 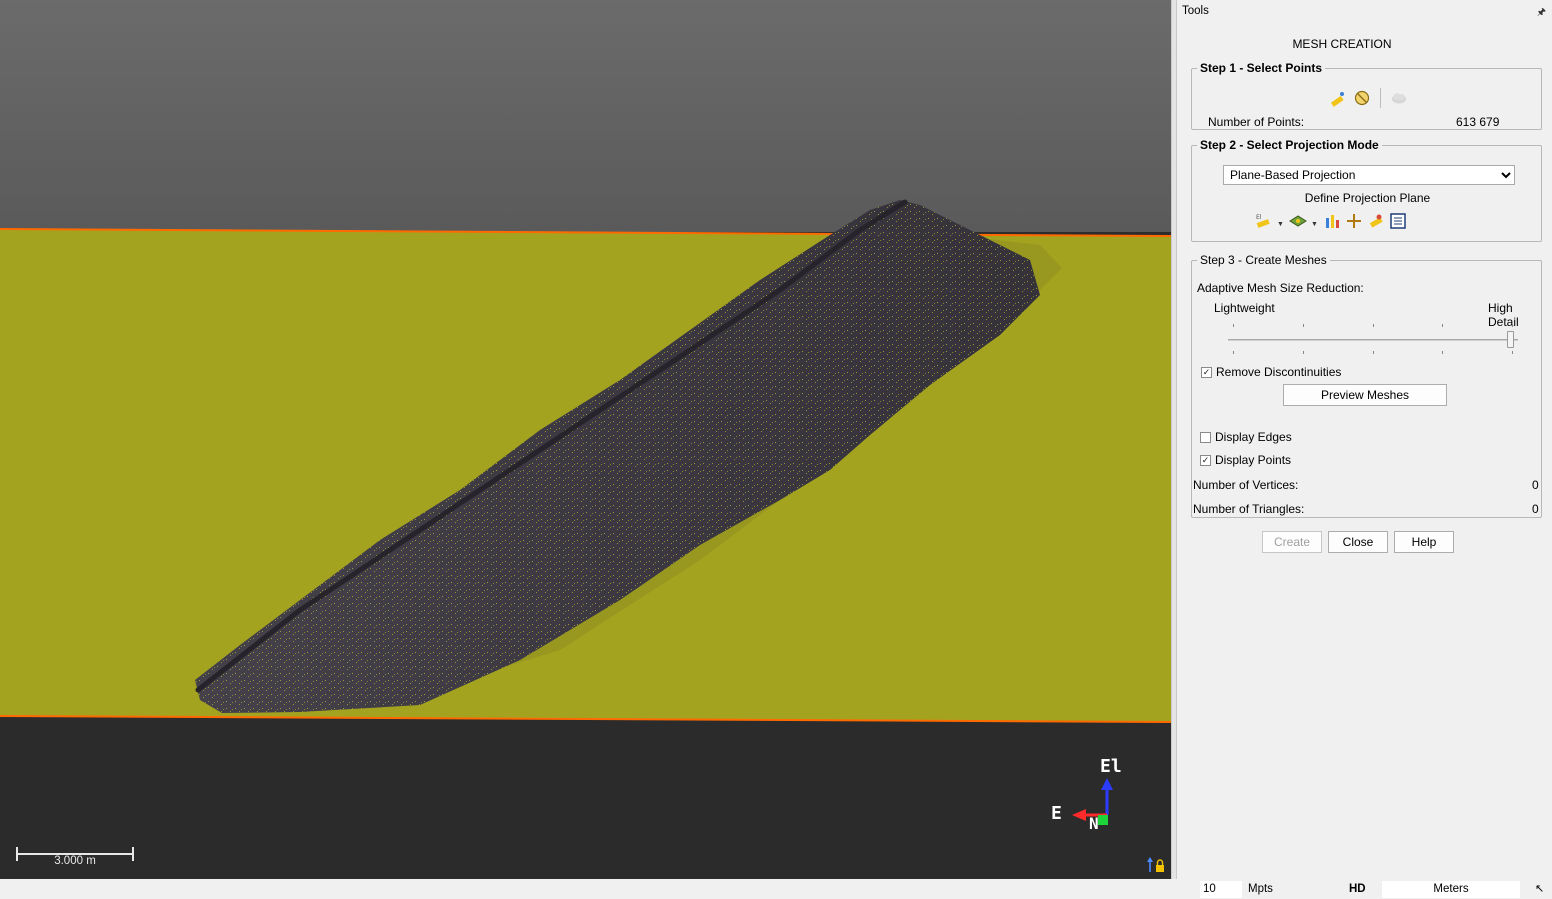 I want to click on point-budget-field: 10, so click(x=1221, y=889).